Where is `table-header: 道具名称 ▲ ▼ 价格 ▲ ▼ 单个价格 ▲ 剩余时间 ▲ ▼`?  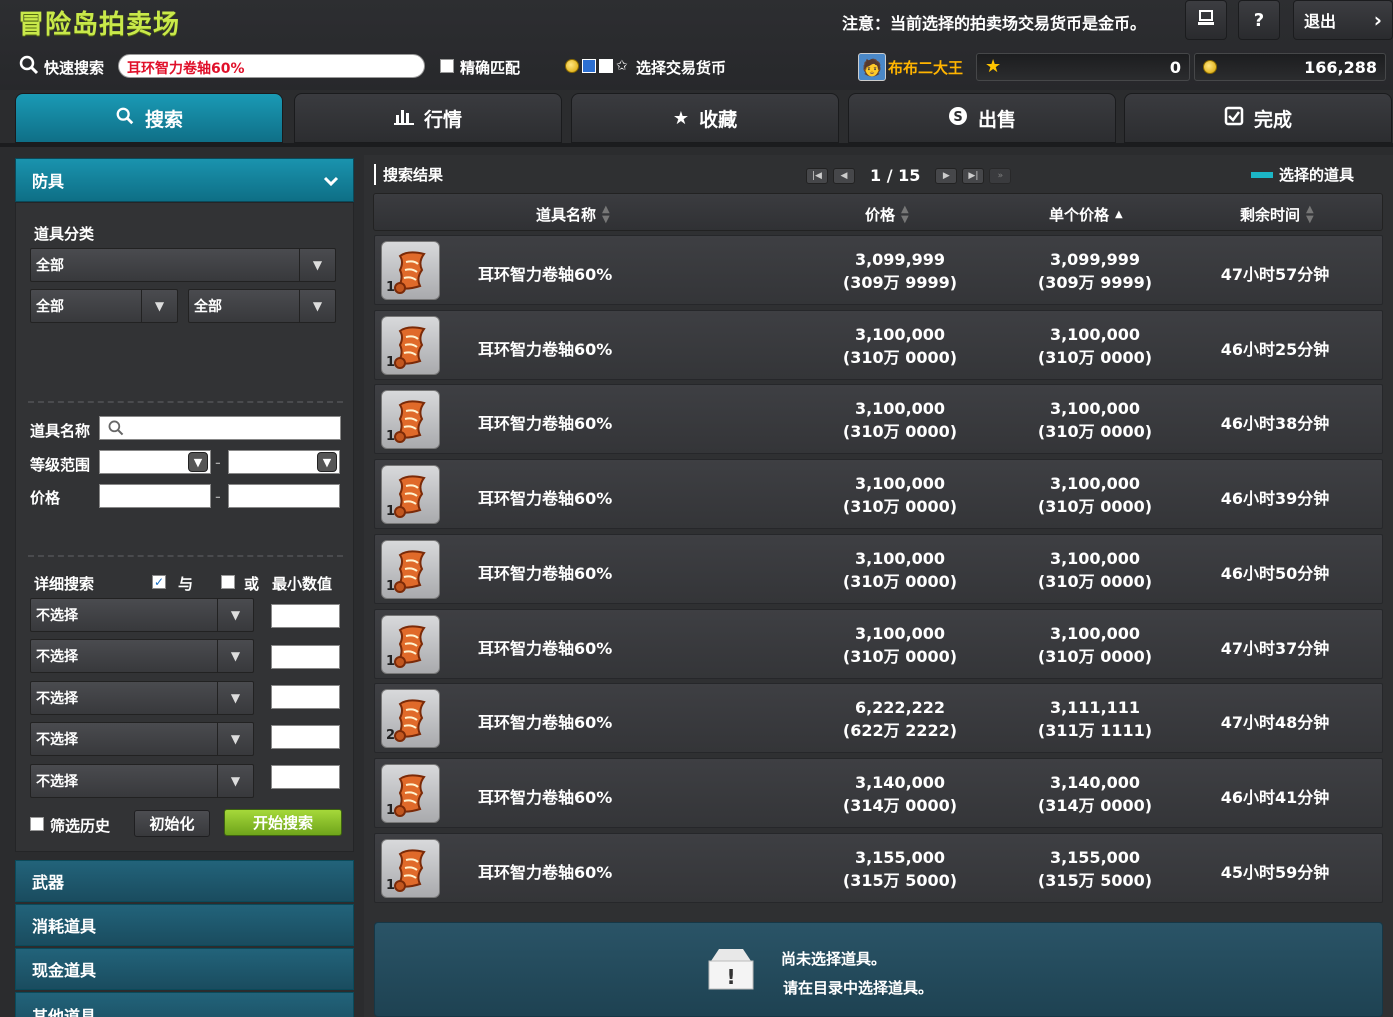
table-header: 道具名称 ▲ ▼ 价格 ▲ ▼ 单个价格 ▲ 剩余时间 ▲ ▼ is located at coordinates (878, 212).